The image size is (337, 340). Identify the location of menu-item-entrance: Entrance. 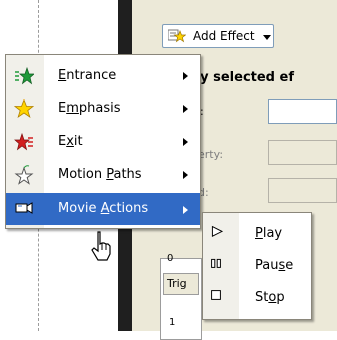
(103, 75).